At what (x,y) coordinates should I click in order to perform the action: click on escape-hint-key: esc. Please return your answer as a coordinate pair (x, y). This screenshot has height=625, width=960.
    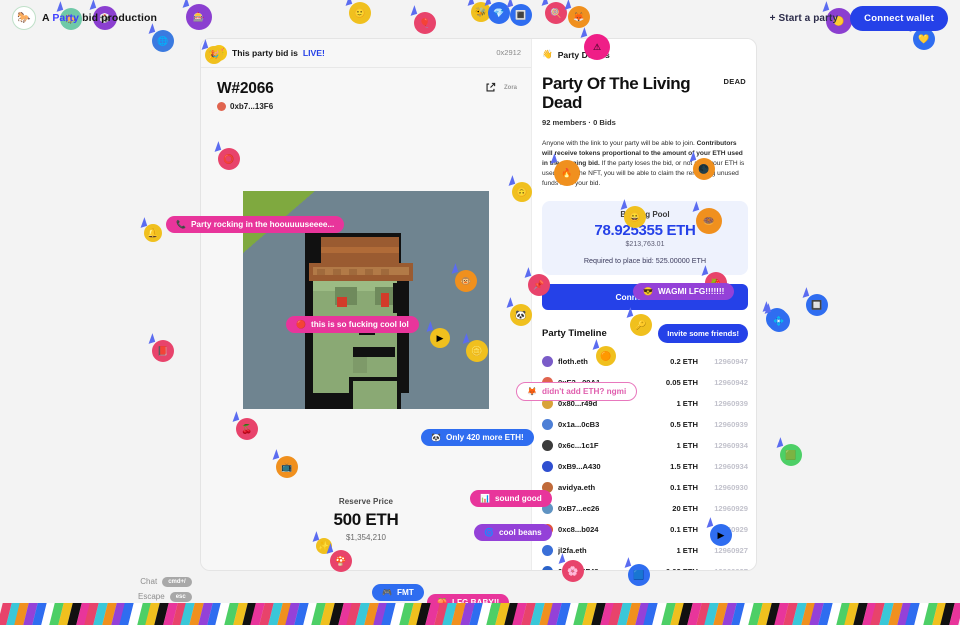
    Looking at the image, I should click on (180, 596).